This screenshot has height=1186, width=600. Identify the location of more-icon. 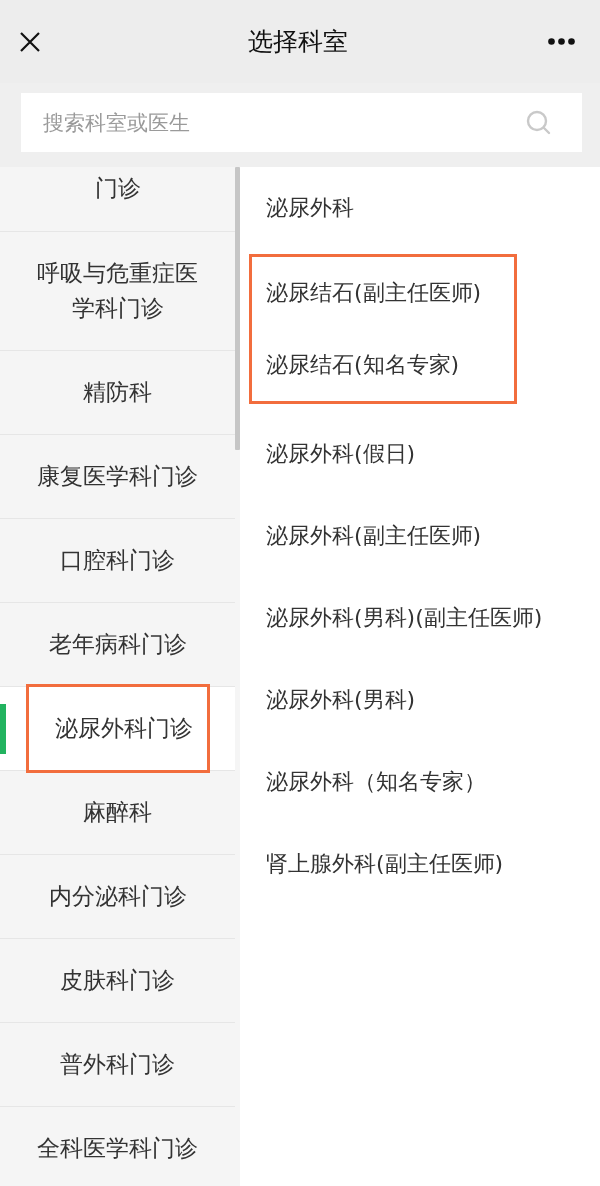
(561, 41).